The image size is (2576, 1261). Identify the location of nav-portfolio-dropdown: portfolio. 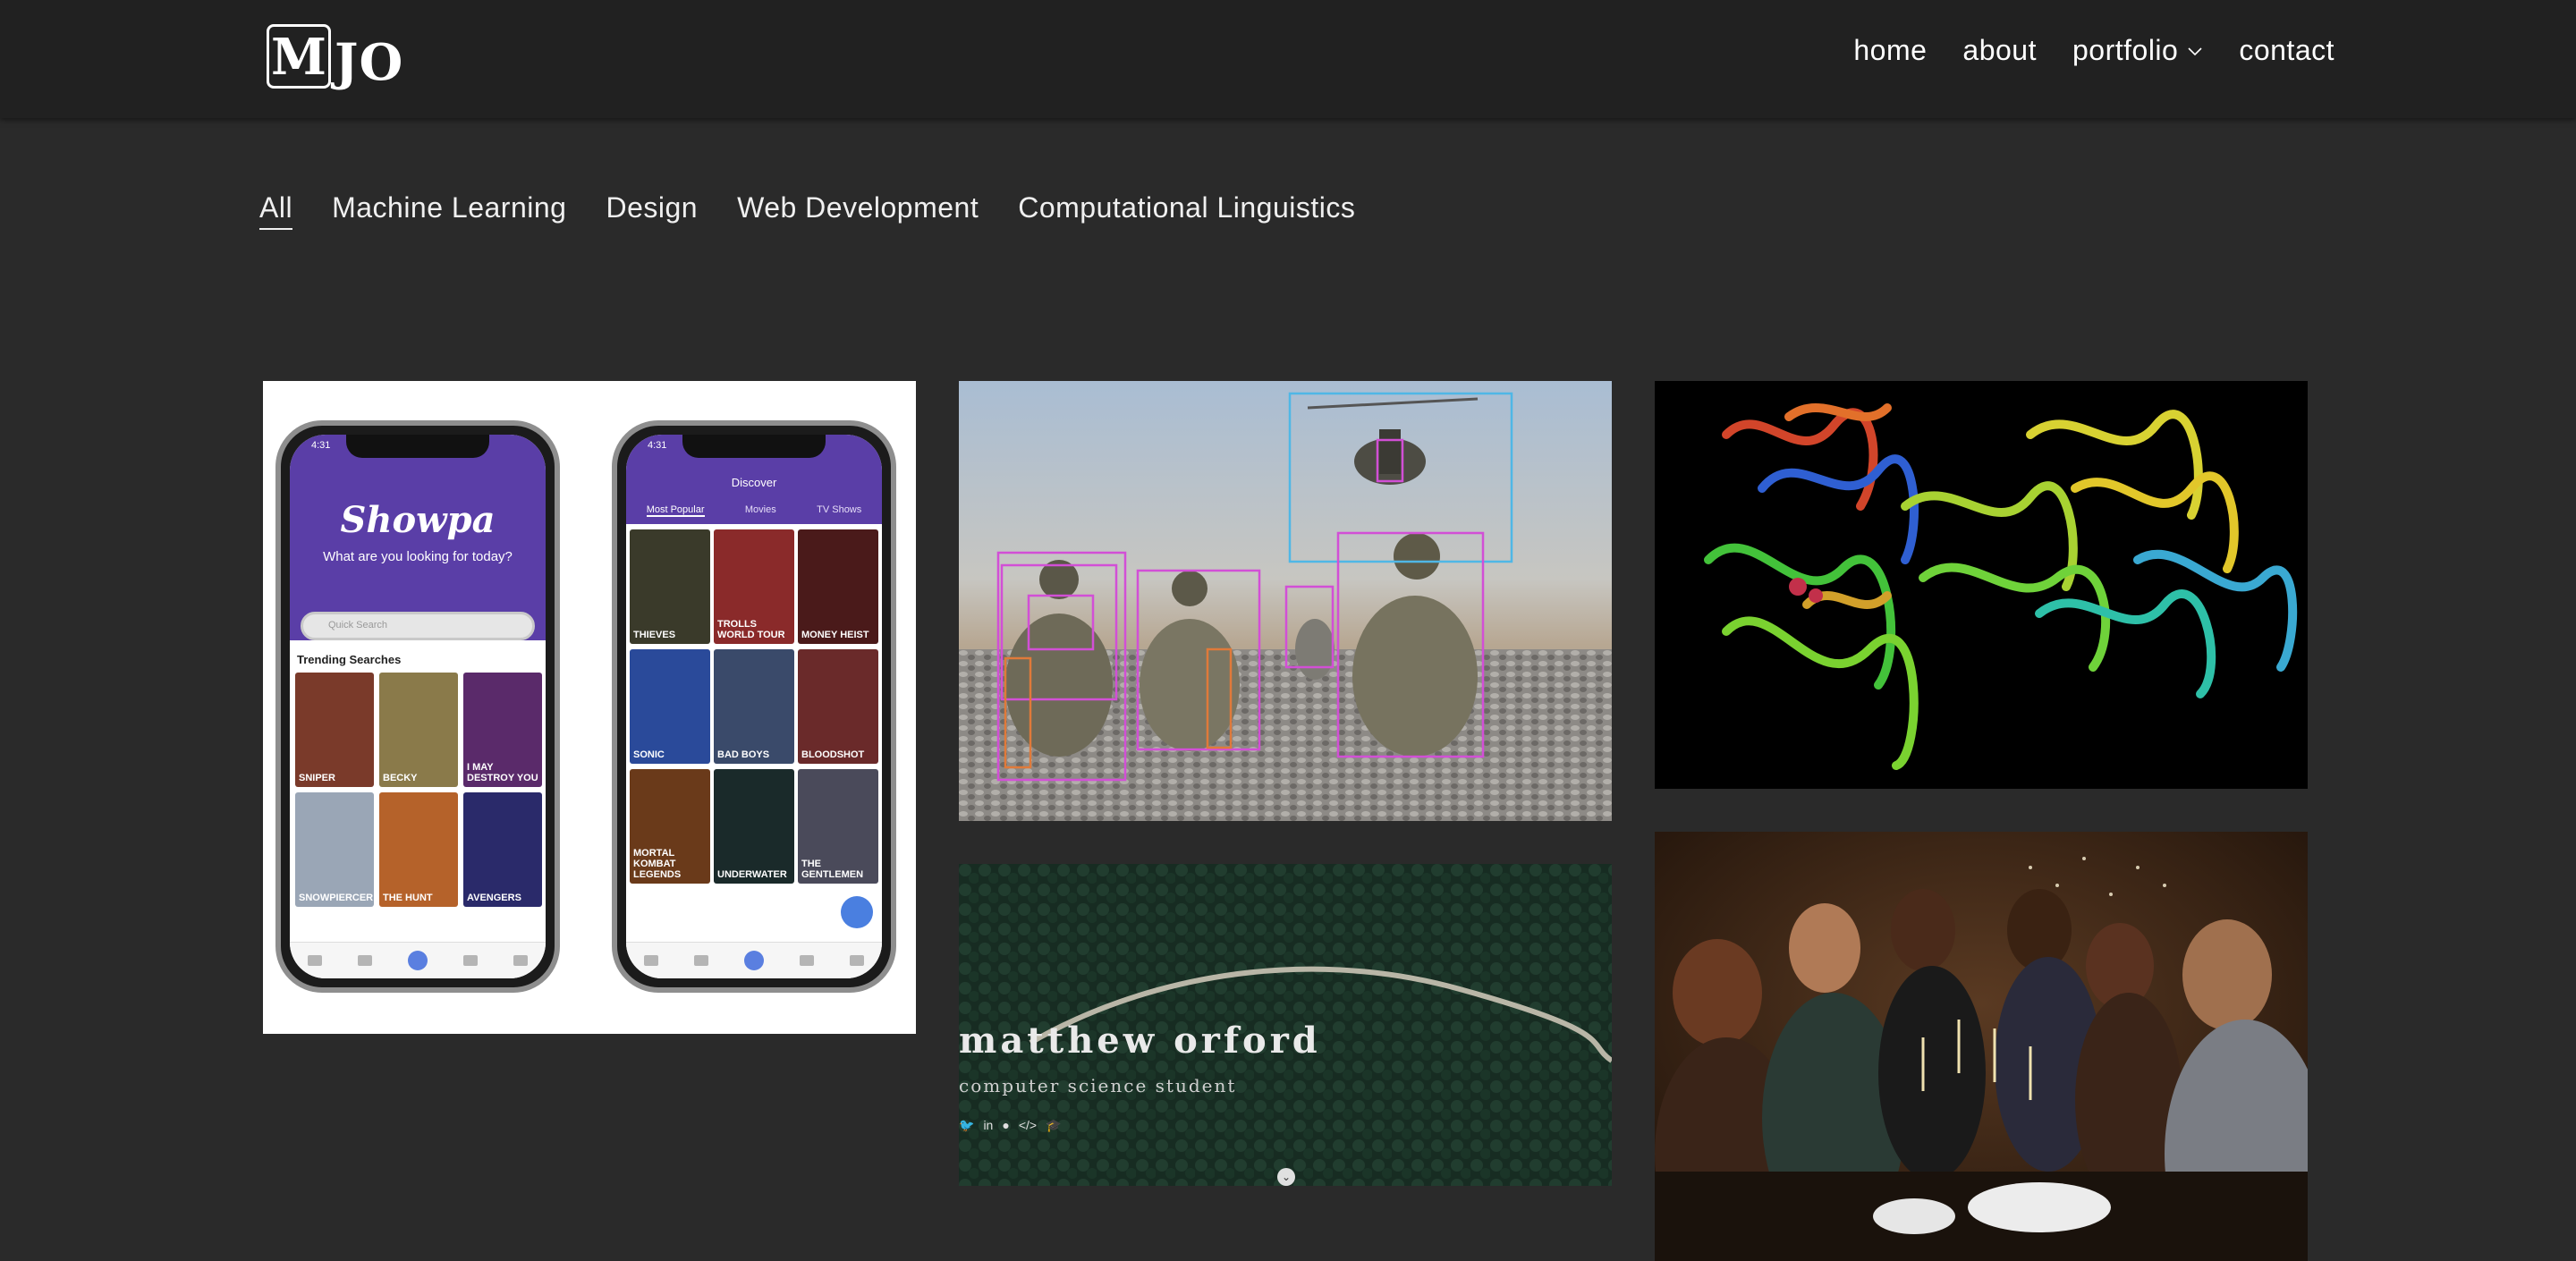
(2137, 50).